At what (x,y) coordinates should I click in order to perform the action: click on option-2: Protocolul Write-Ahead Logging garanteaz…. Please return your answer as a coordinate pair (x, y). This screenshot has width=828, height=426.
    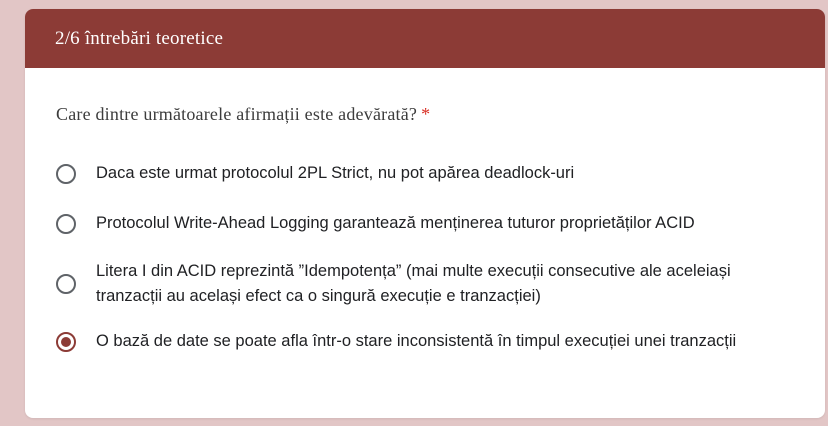
    Looking at the image, I should click on (421, 223).